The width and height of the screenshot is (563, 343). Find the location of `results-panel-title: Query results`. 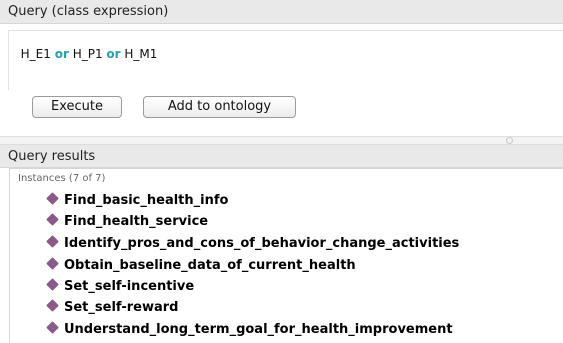

results-panel-title: Query results is located at coordinates (52, 156).